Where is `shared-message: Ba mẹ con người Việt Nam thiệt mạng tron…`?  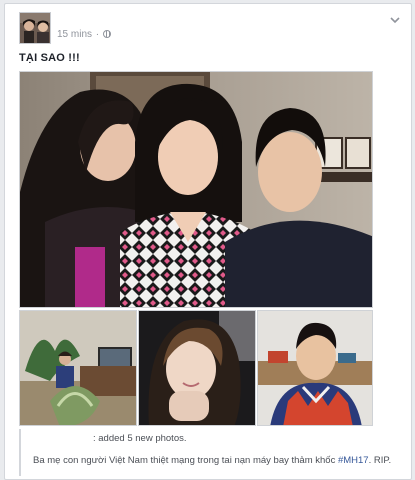
shared-message: Ba mẹ con người Việt Nam thiệt mạng tron… is located at coordinates (212, 460).